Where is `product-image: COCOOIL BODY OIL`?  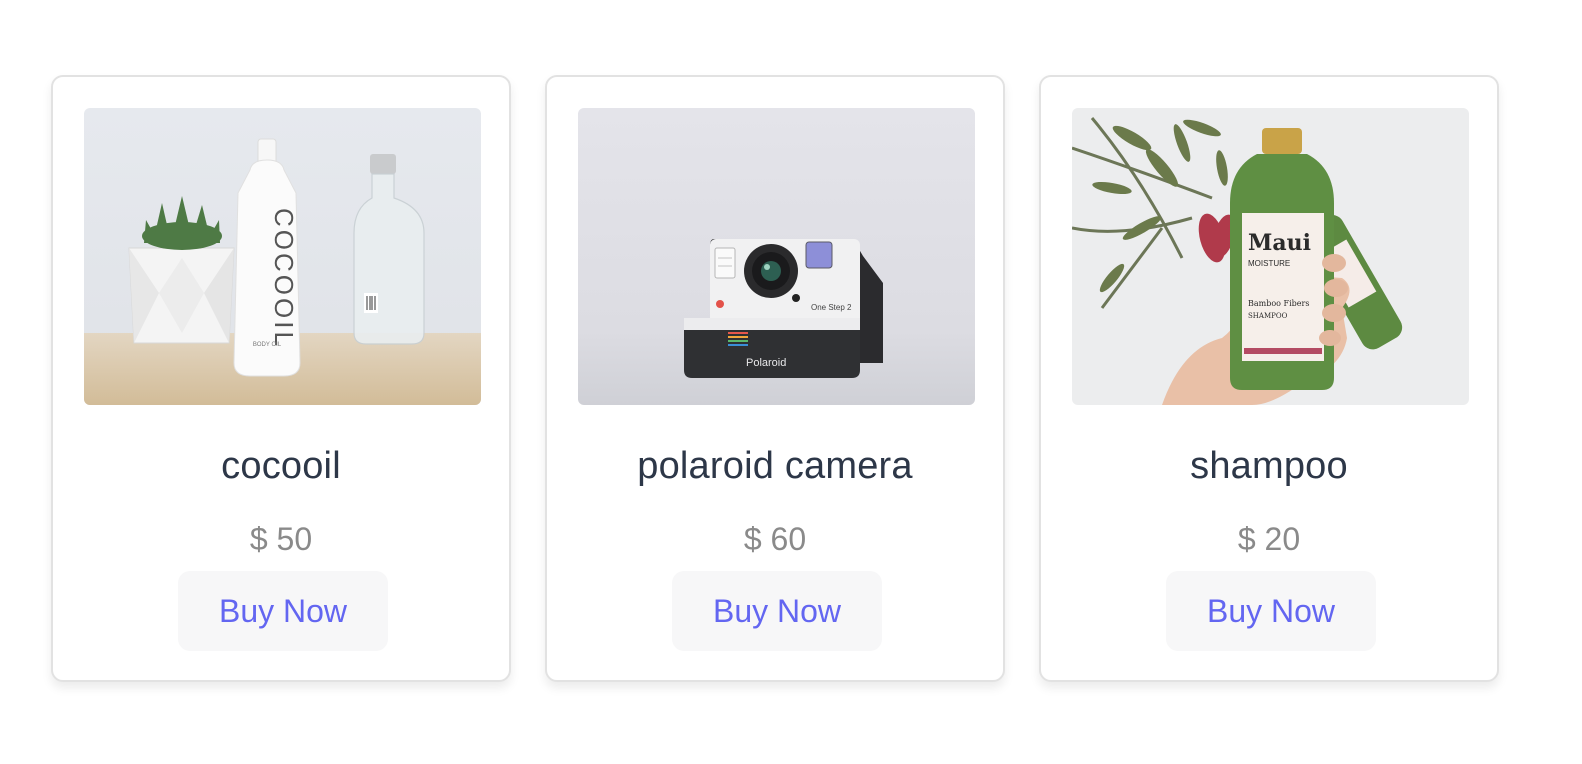
product-image: COCOOIL BODY OIL is located at coordinates (282, 256).